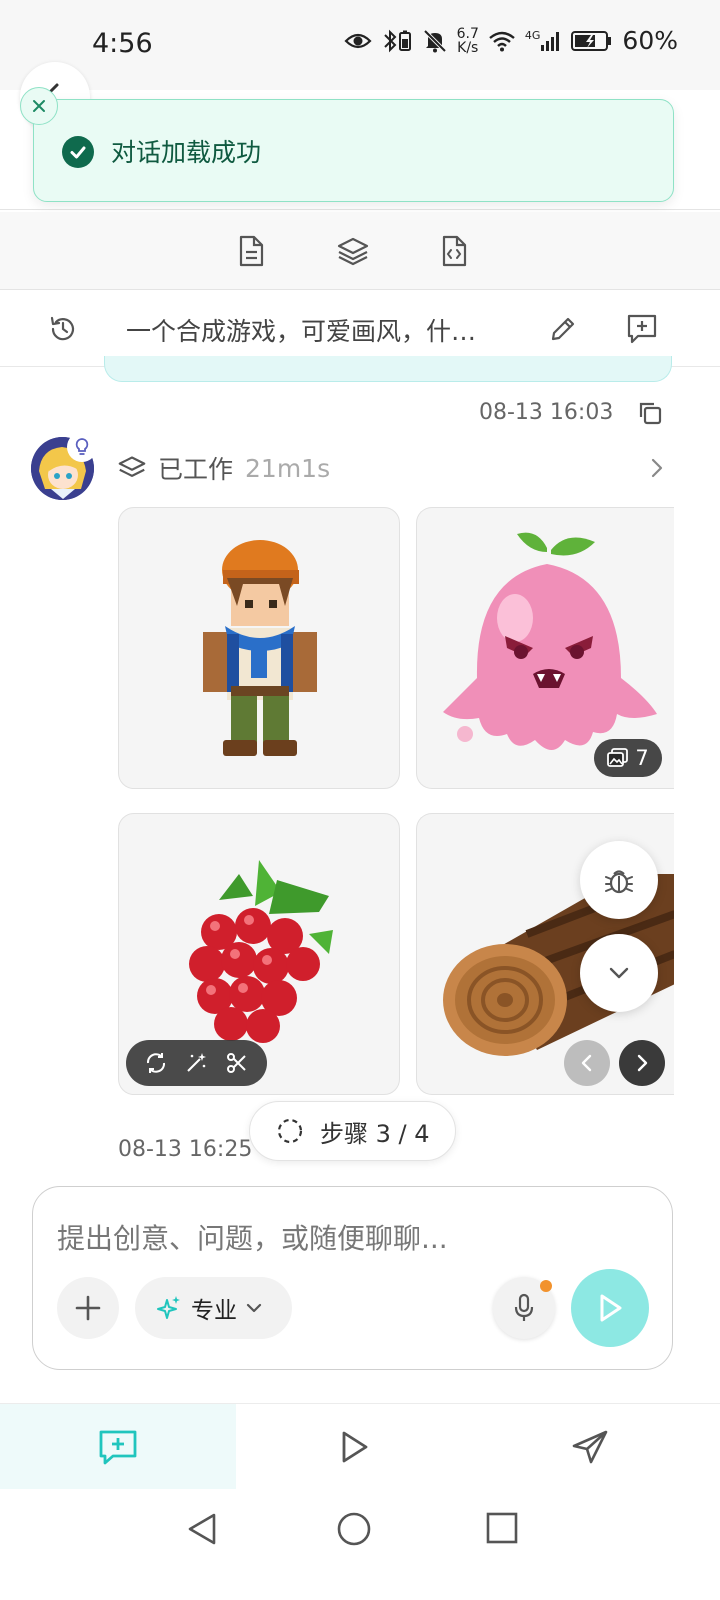 The width and height of the screenshot is (720, 1600). I want to click on tab-play, so click(354, 1447).